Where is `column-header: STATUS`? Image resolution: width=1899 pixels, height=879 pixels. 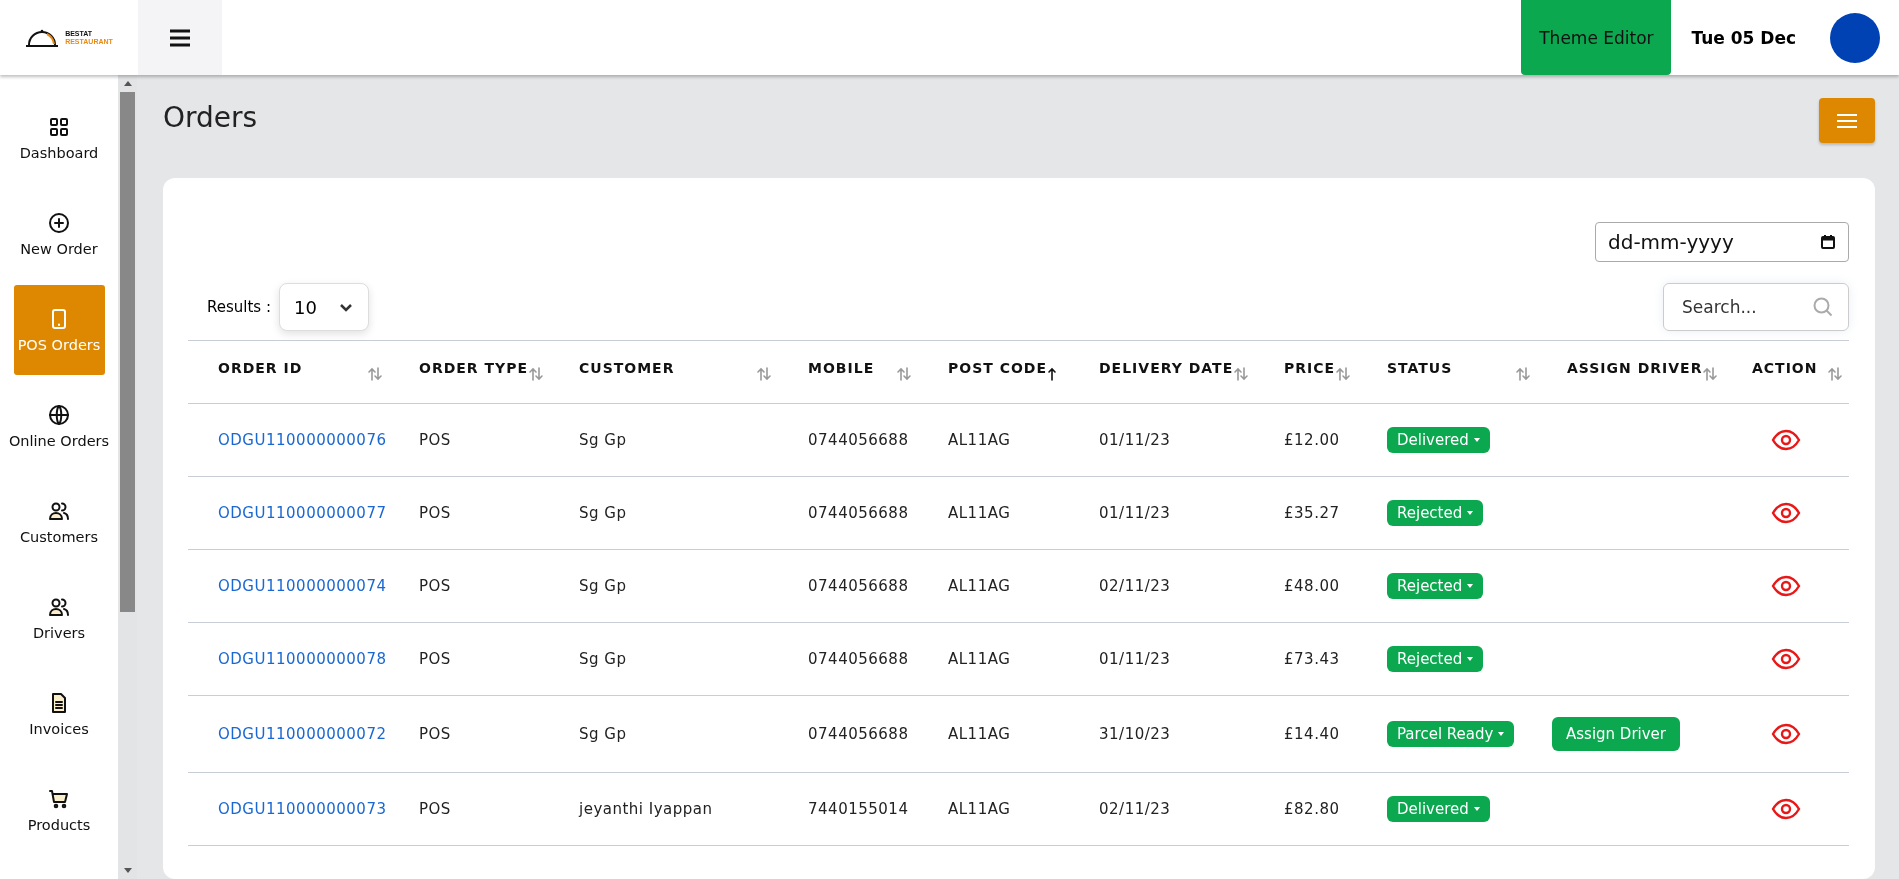 column-header: STATUS is located at coordinates (1420, 368).